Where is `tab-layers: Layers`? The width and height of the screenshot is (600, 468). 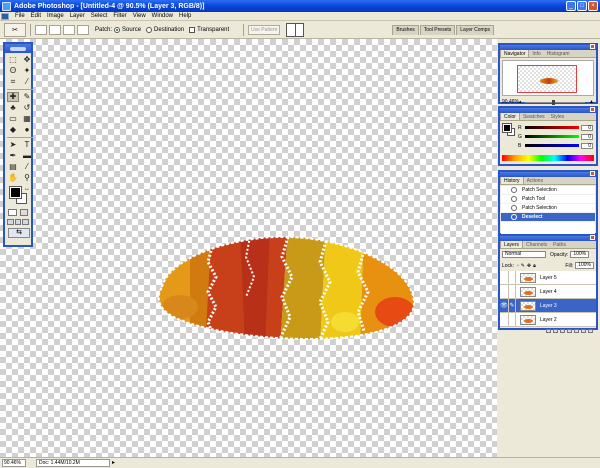
tab-layers: Layers is located at coordinates (512, 244).